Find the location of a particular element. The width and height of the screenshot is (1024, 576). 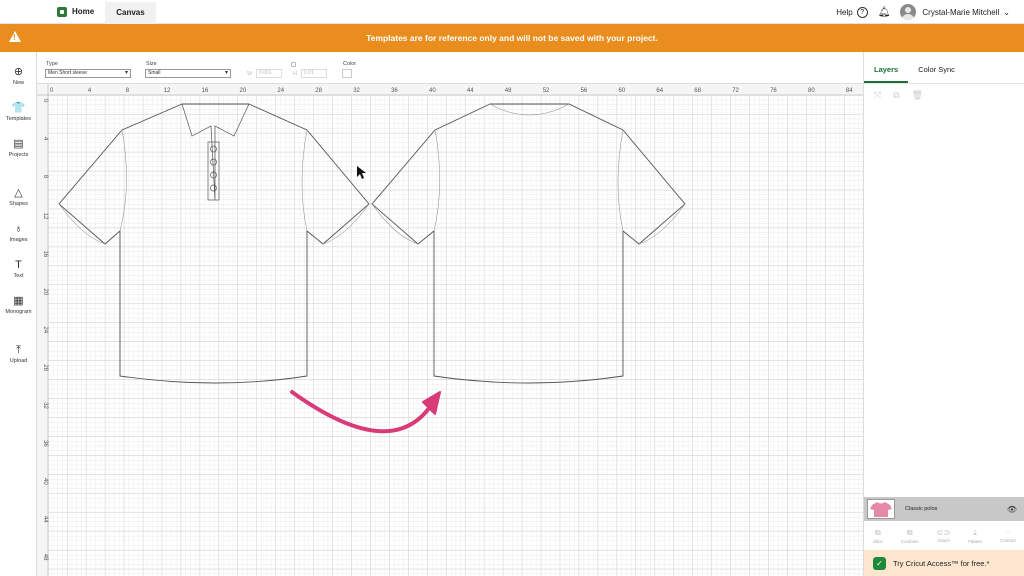

sidebar-item-label: Shapes is located at coordinates (18, 204).